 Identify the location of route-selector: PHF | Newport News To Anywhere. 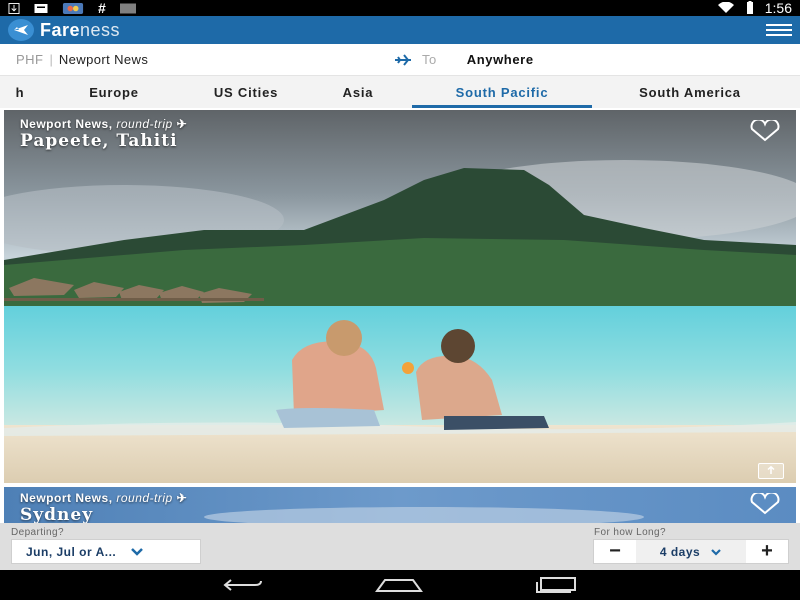
(400, 60).